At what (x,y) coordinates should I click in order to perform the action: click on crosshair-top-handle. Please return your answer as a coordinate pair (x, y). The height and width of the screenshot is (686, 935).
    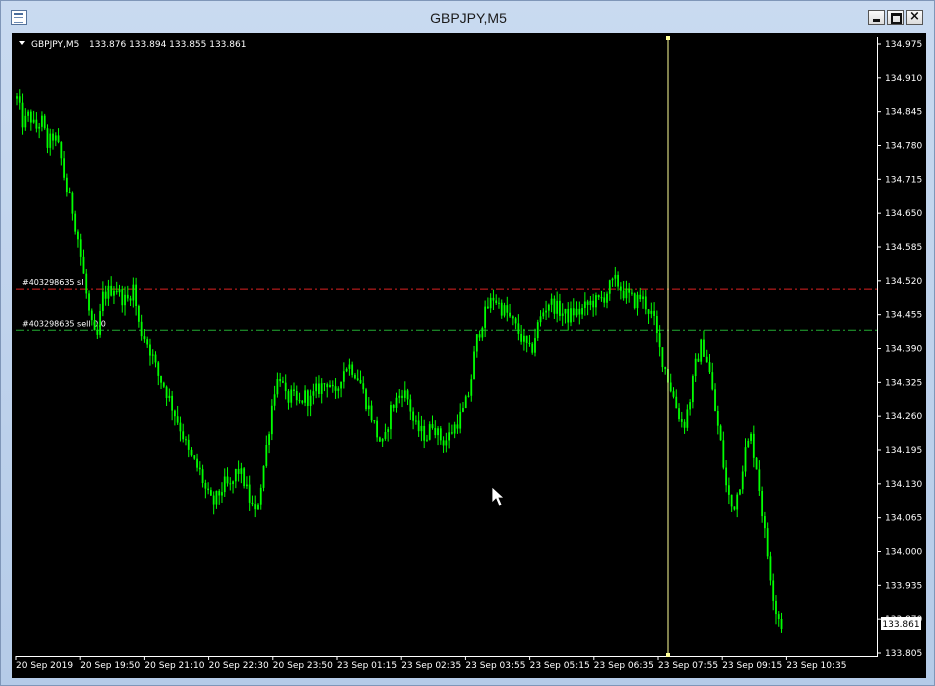
    Looking at the image, I should click on (668, 38).